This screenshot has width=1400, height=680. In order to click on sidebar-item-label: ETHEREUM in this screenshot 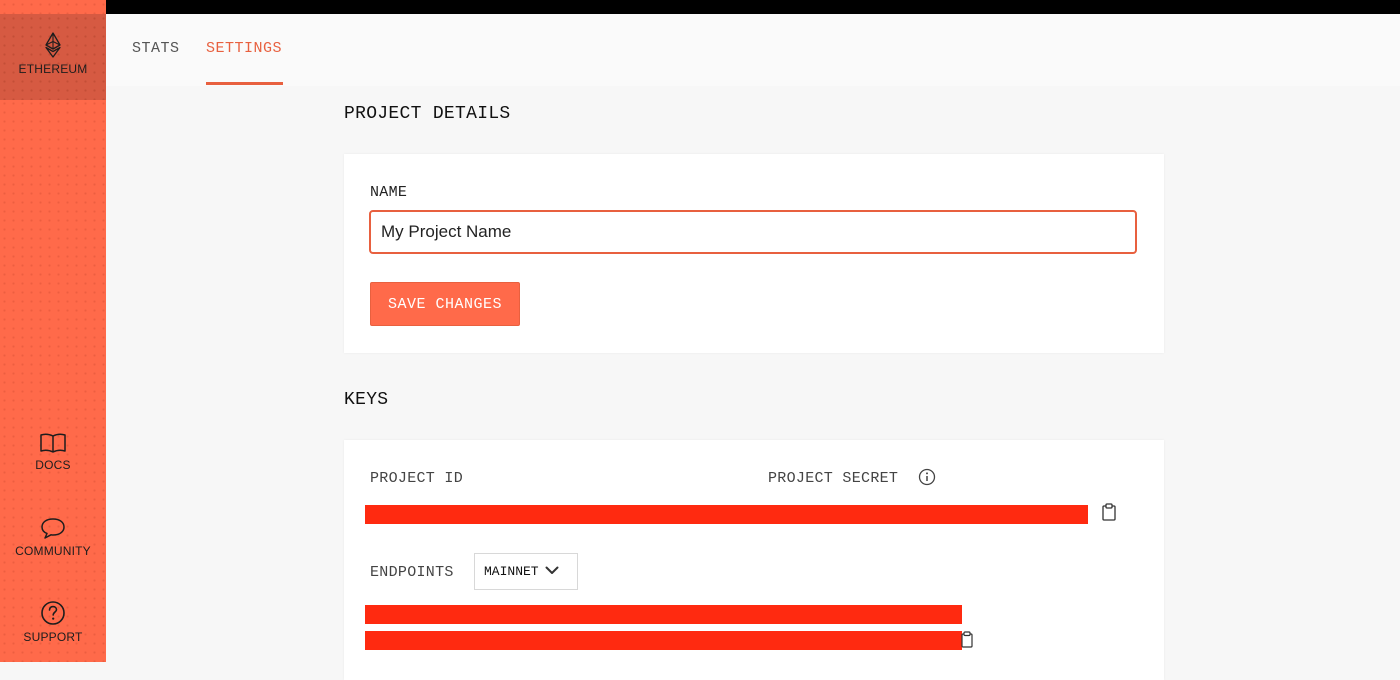, I will do `click(53, 69)`.